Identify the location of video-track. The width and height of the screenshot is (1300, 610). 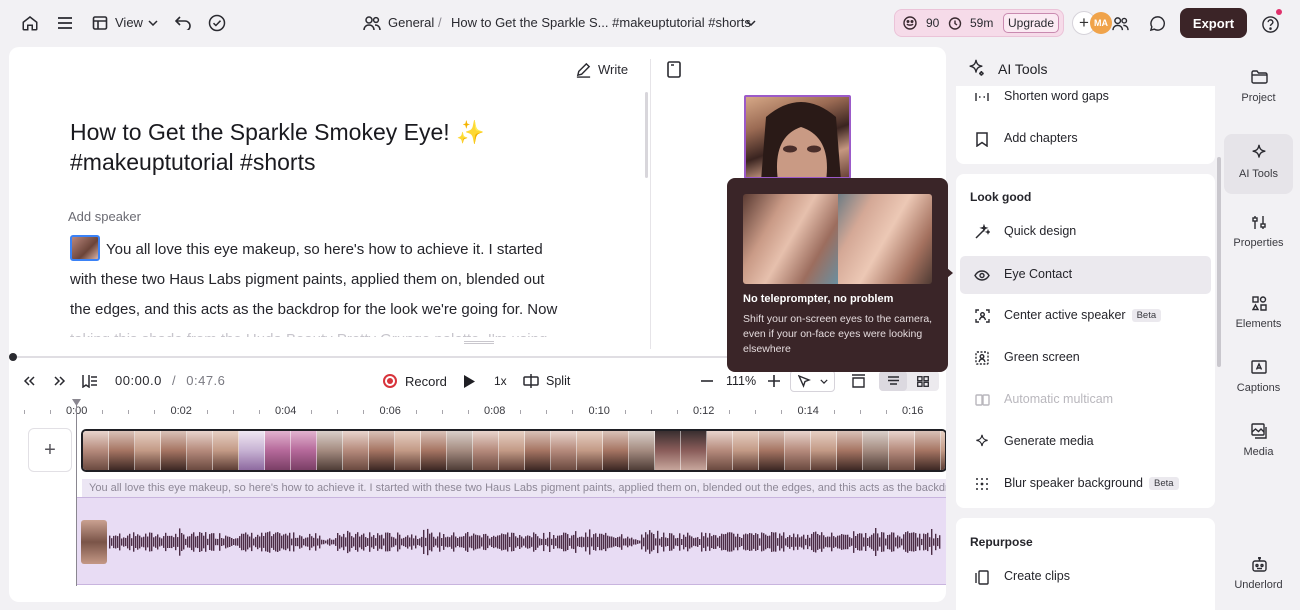
(513, 450).